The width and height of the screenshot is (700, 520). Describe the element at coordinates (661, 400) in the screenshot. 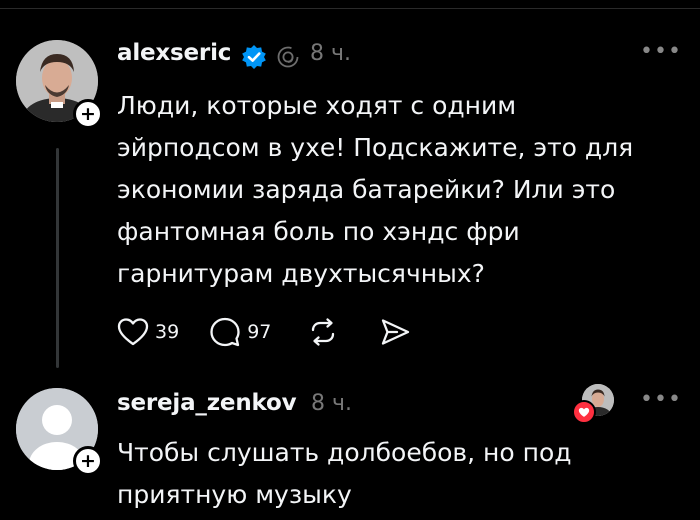

I see `reply-more-options-button: •••` at that location.